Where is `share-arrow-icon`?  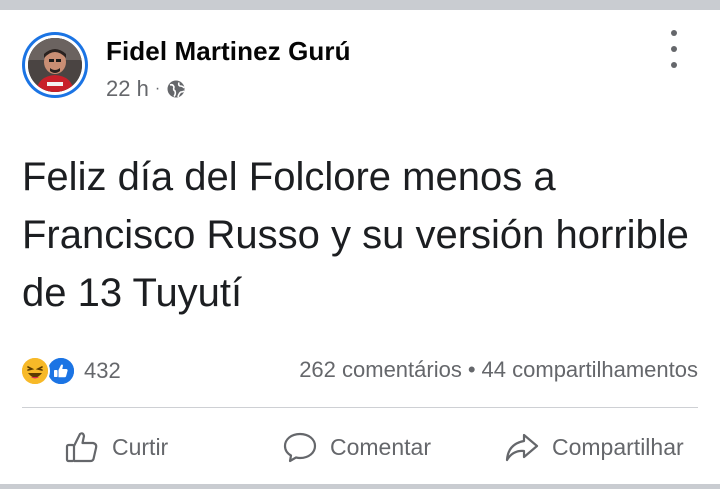
share-arrow-icon is located at coordinates (522, 447).